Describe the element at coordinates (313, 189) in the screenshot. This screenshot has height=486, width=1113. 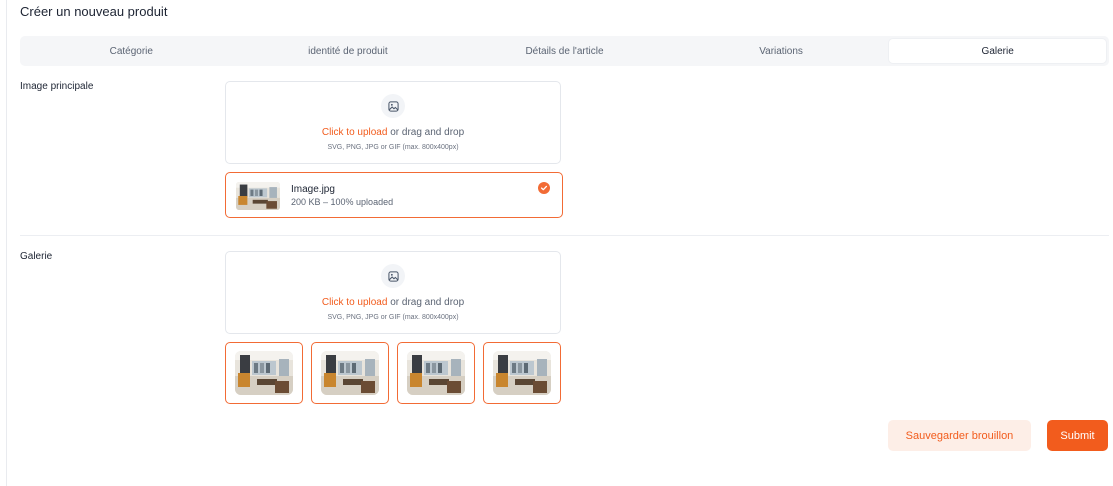
I see `file-name: Image.jpg` at that location.